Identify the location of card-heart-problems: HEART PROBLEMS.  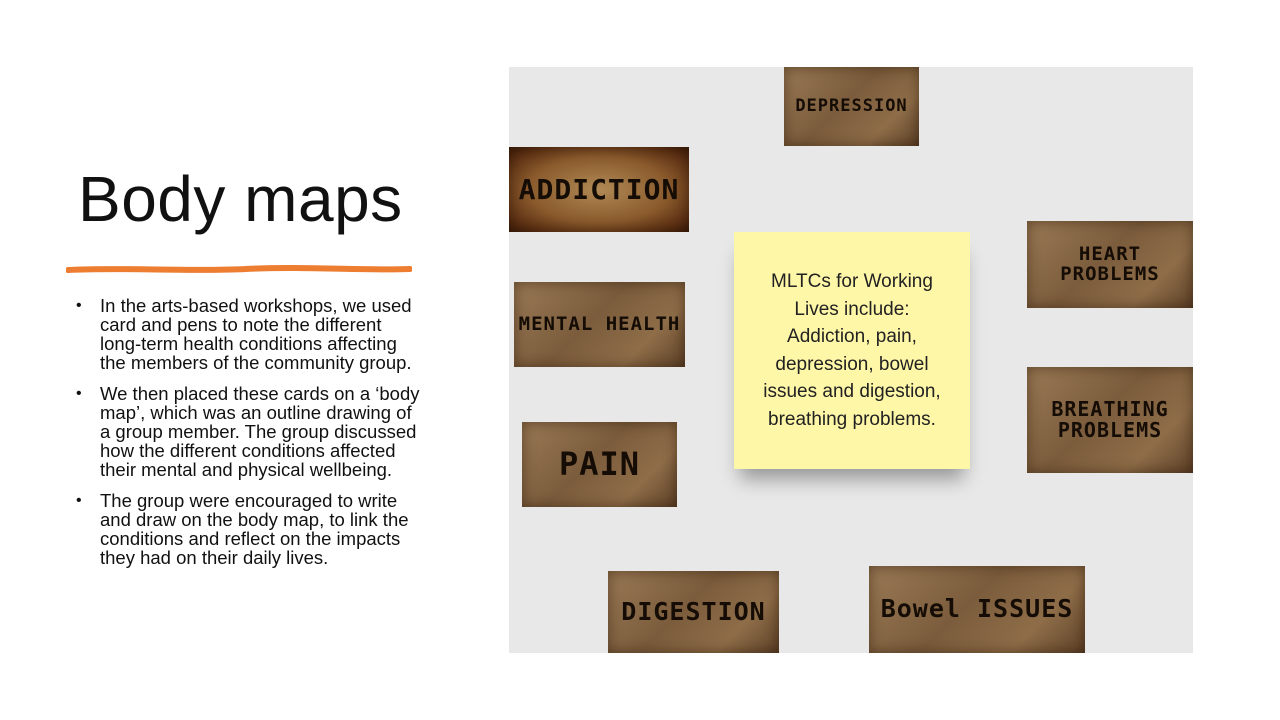
(1110, 264).